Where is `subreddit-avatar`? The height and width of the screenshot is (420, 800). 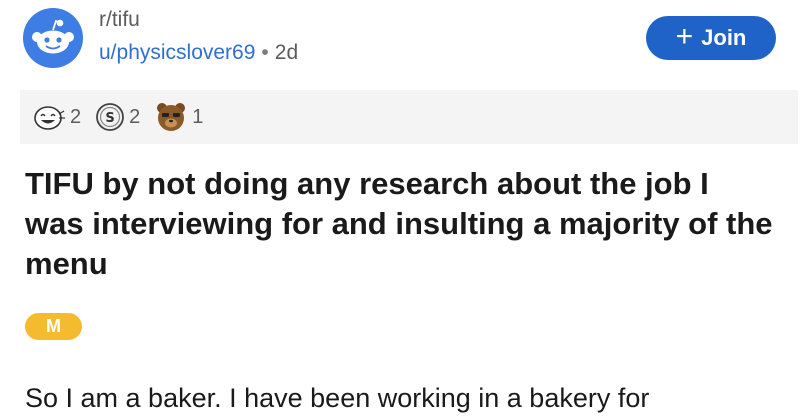 subreddit-avatar is located at coordinates (53, 38).